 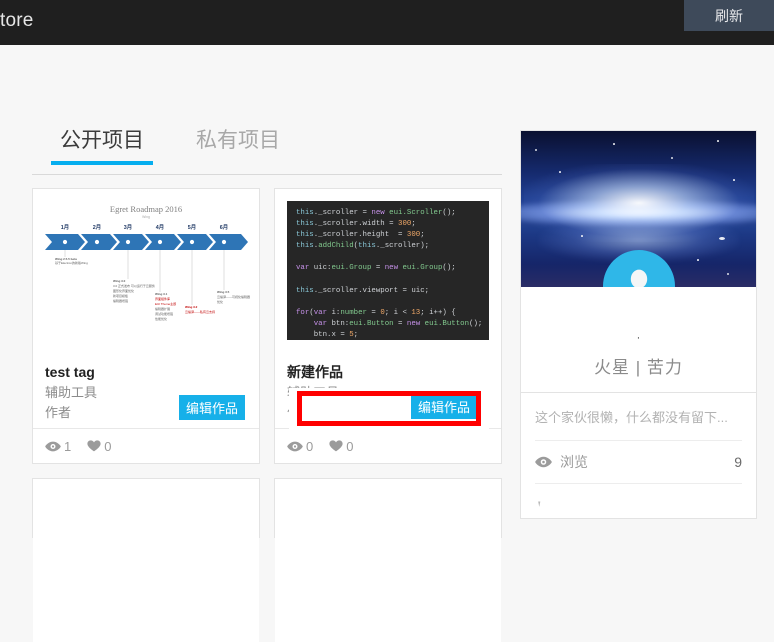 What do you see at coordinates (102, 143) in the screenshot?
I see `tab-public-projects: 公开项目` at bounding box center [102, 143].